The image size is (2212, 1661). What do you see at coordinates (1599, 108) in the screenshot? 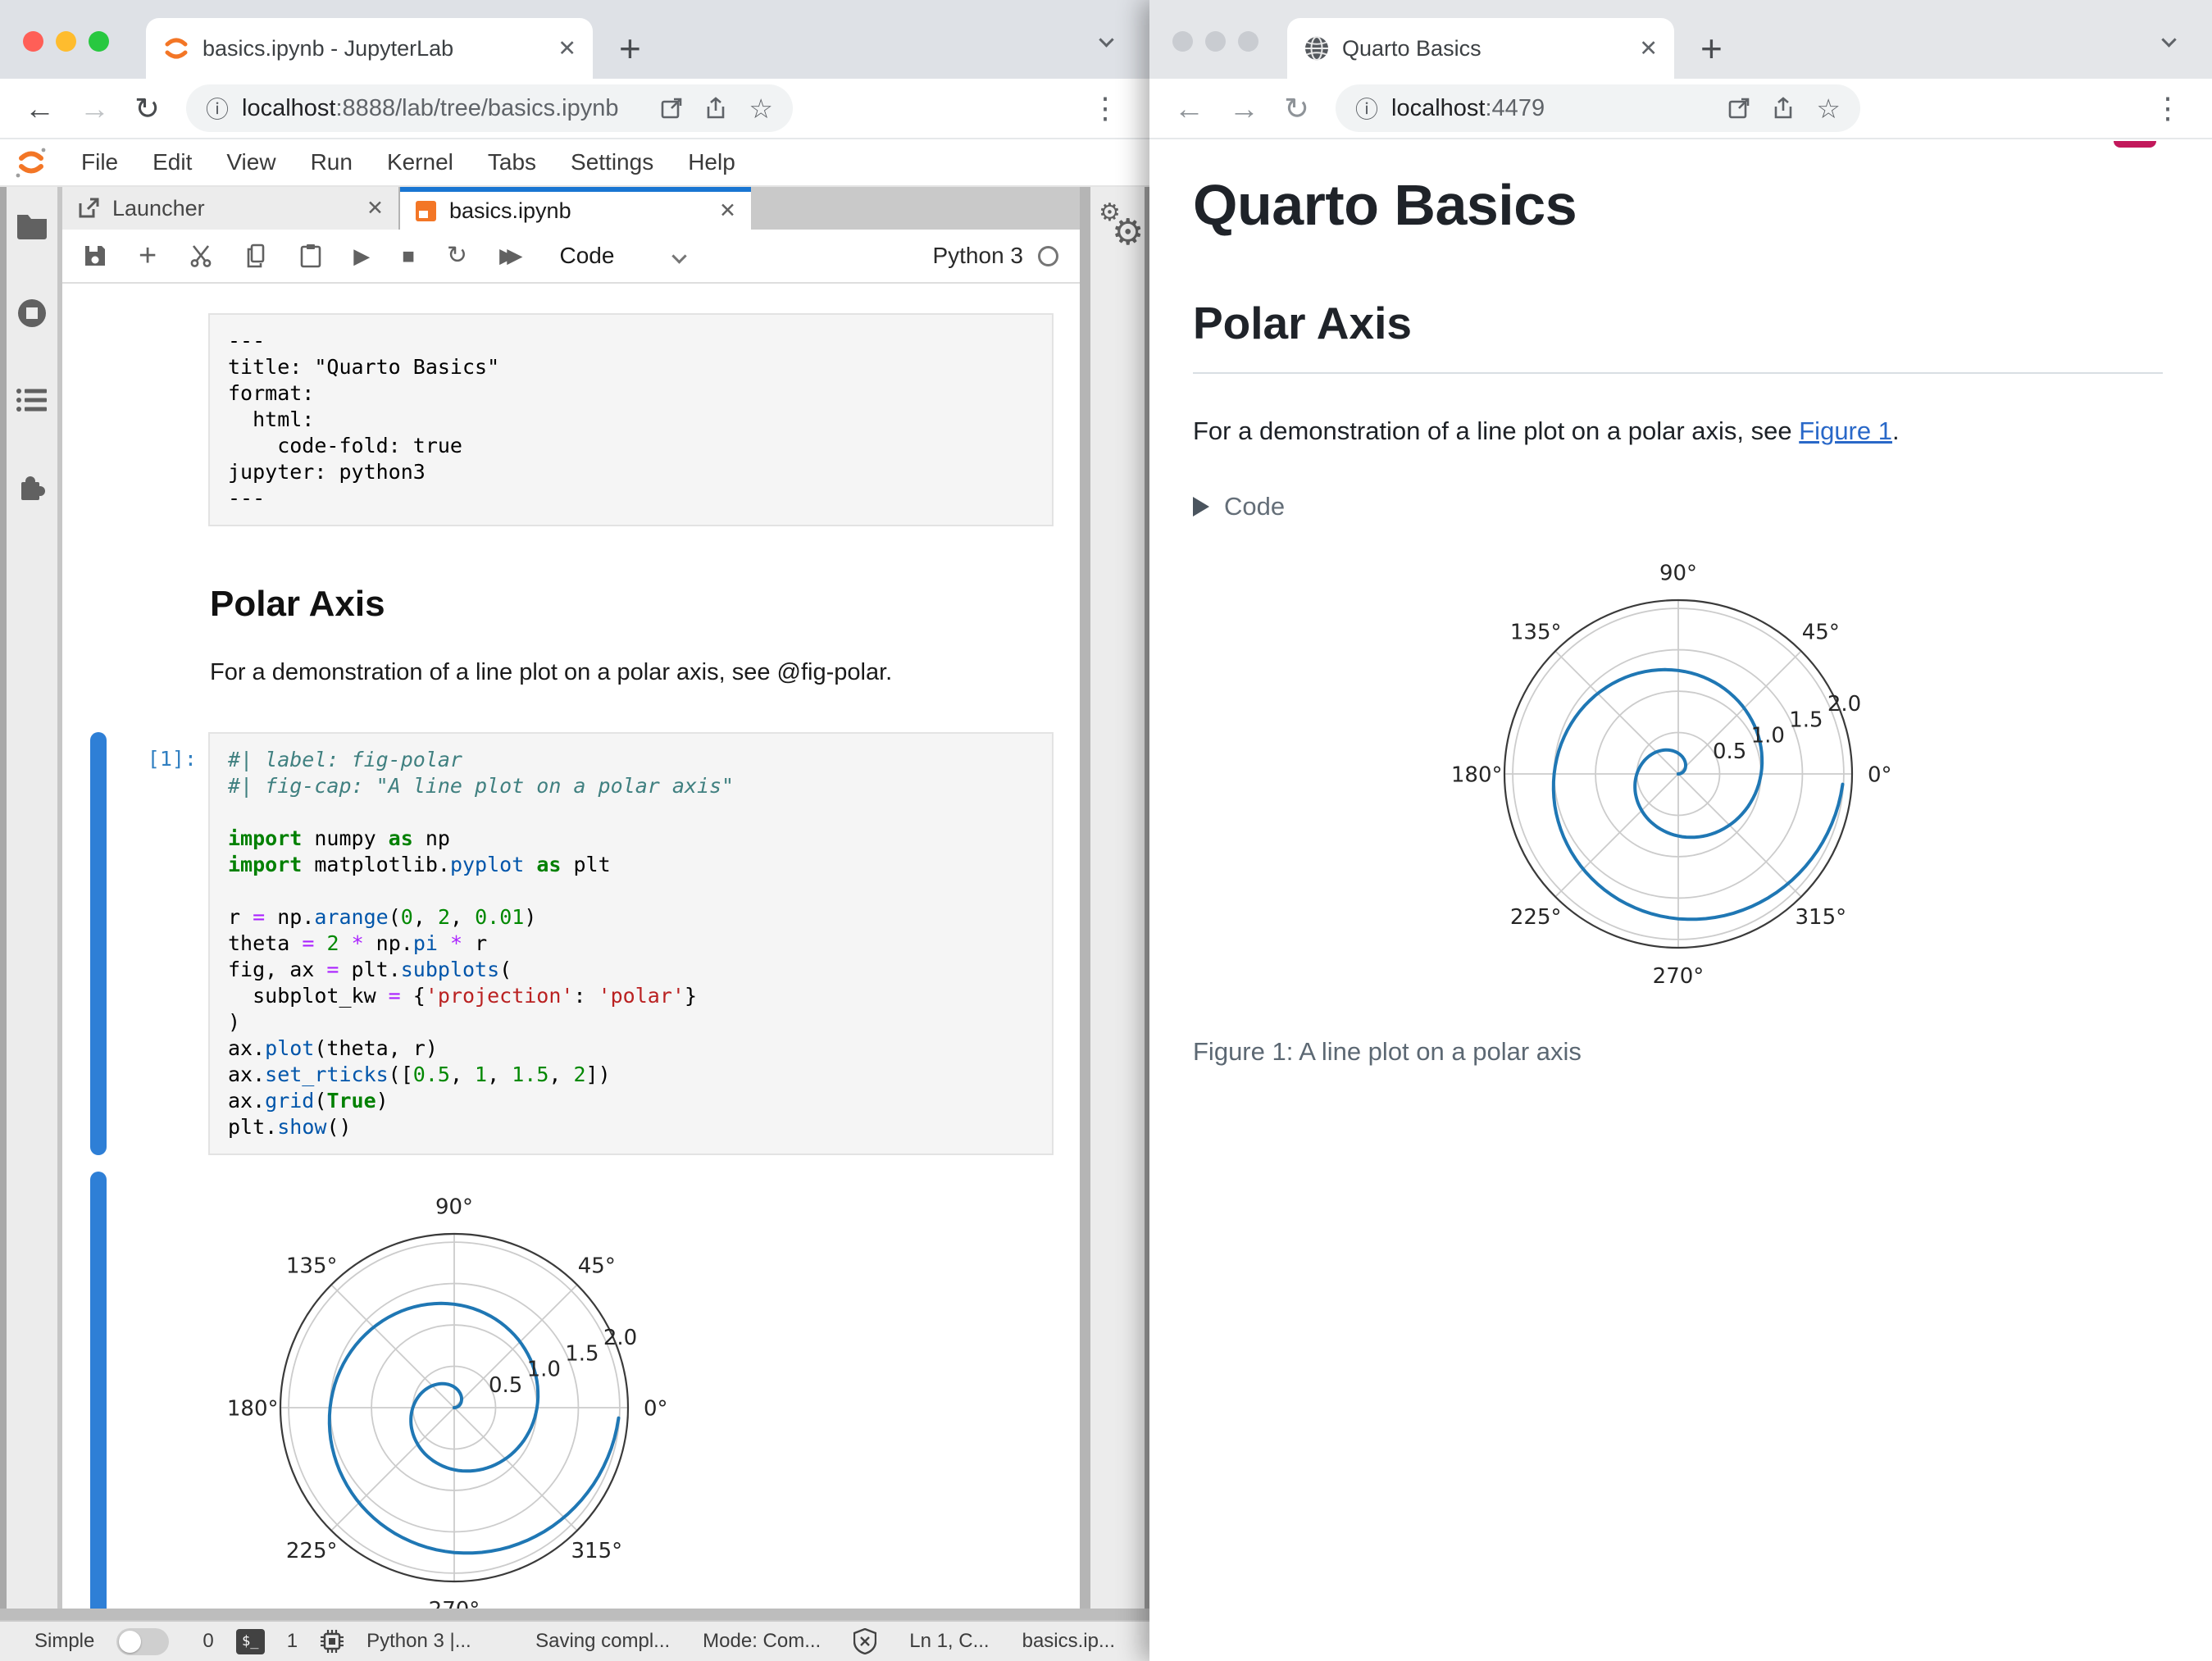
I see `url-omnibox: ⓘ localhost:4479 ☆` at bounding box center [1599, 108].